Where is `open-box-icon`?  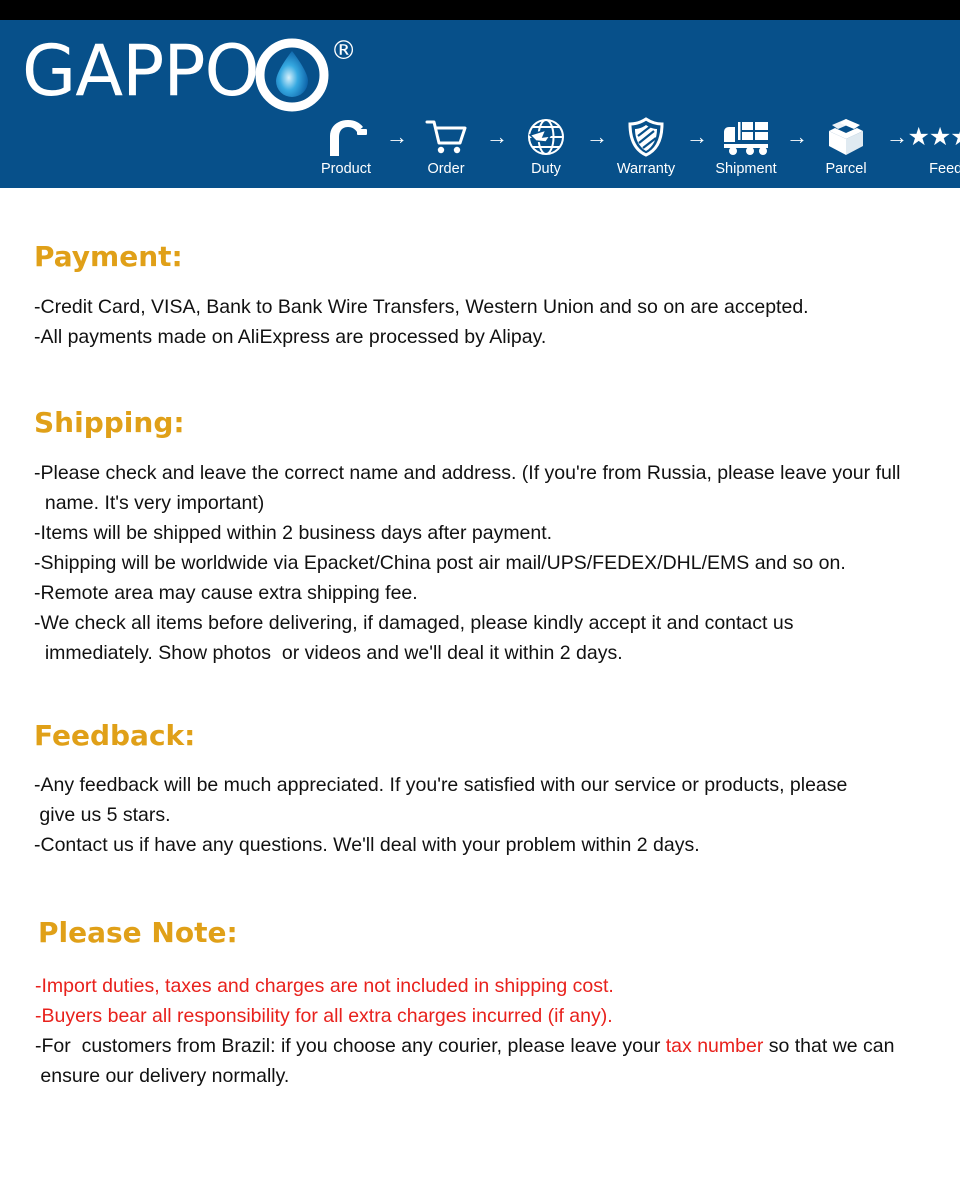
open-box-icon is located at coordinates (846, 137).